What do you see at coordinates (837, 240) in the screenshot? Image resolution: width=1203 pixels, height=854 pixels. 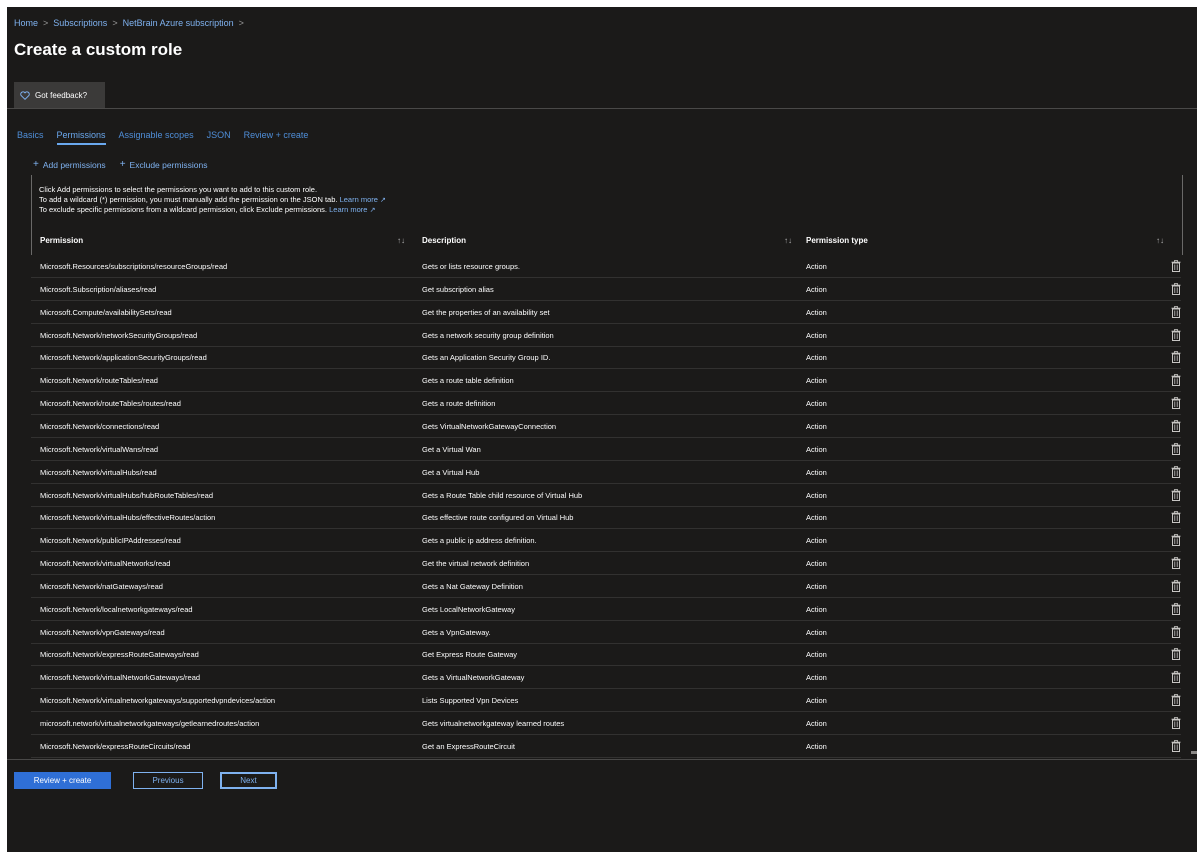 I see `column-header-permission-type: Permission type` at bounding box center [837, 240].